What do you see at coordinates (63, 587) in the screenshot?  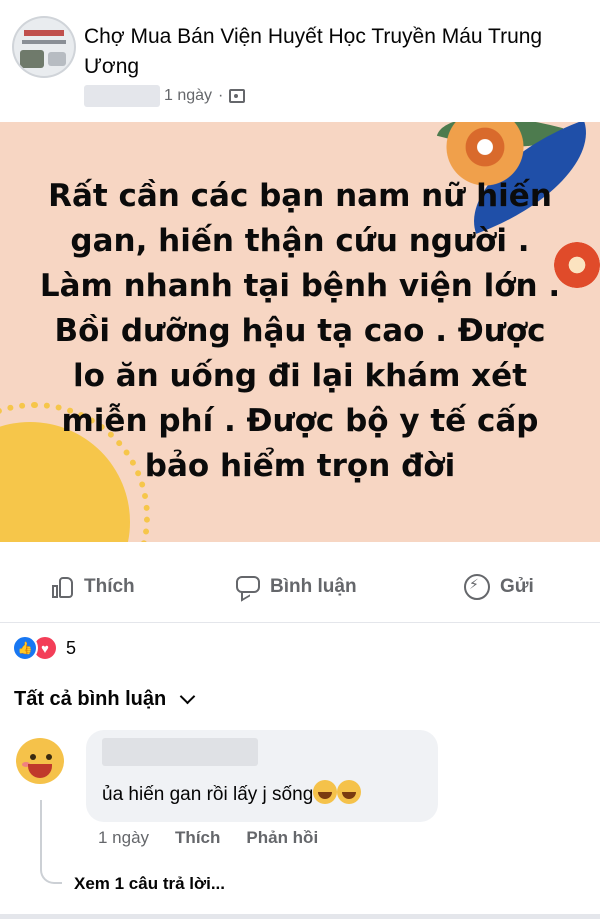 I see `thumbs-up-icon` at bounding box center [63, 587].